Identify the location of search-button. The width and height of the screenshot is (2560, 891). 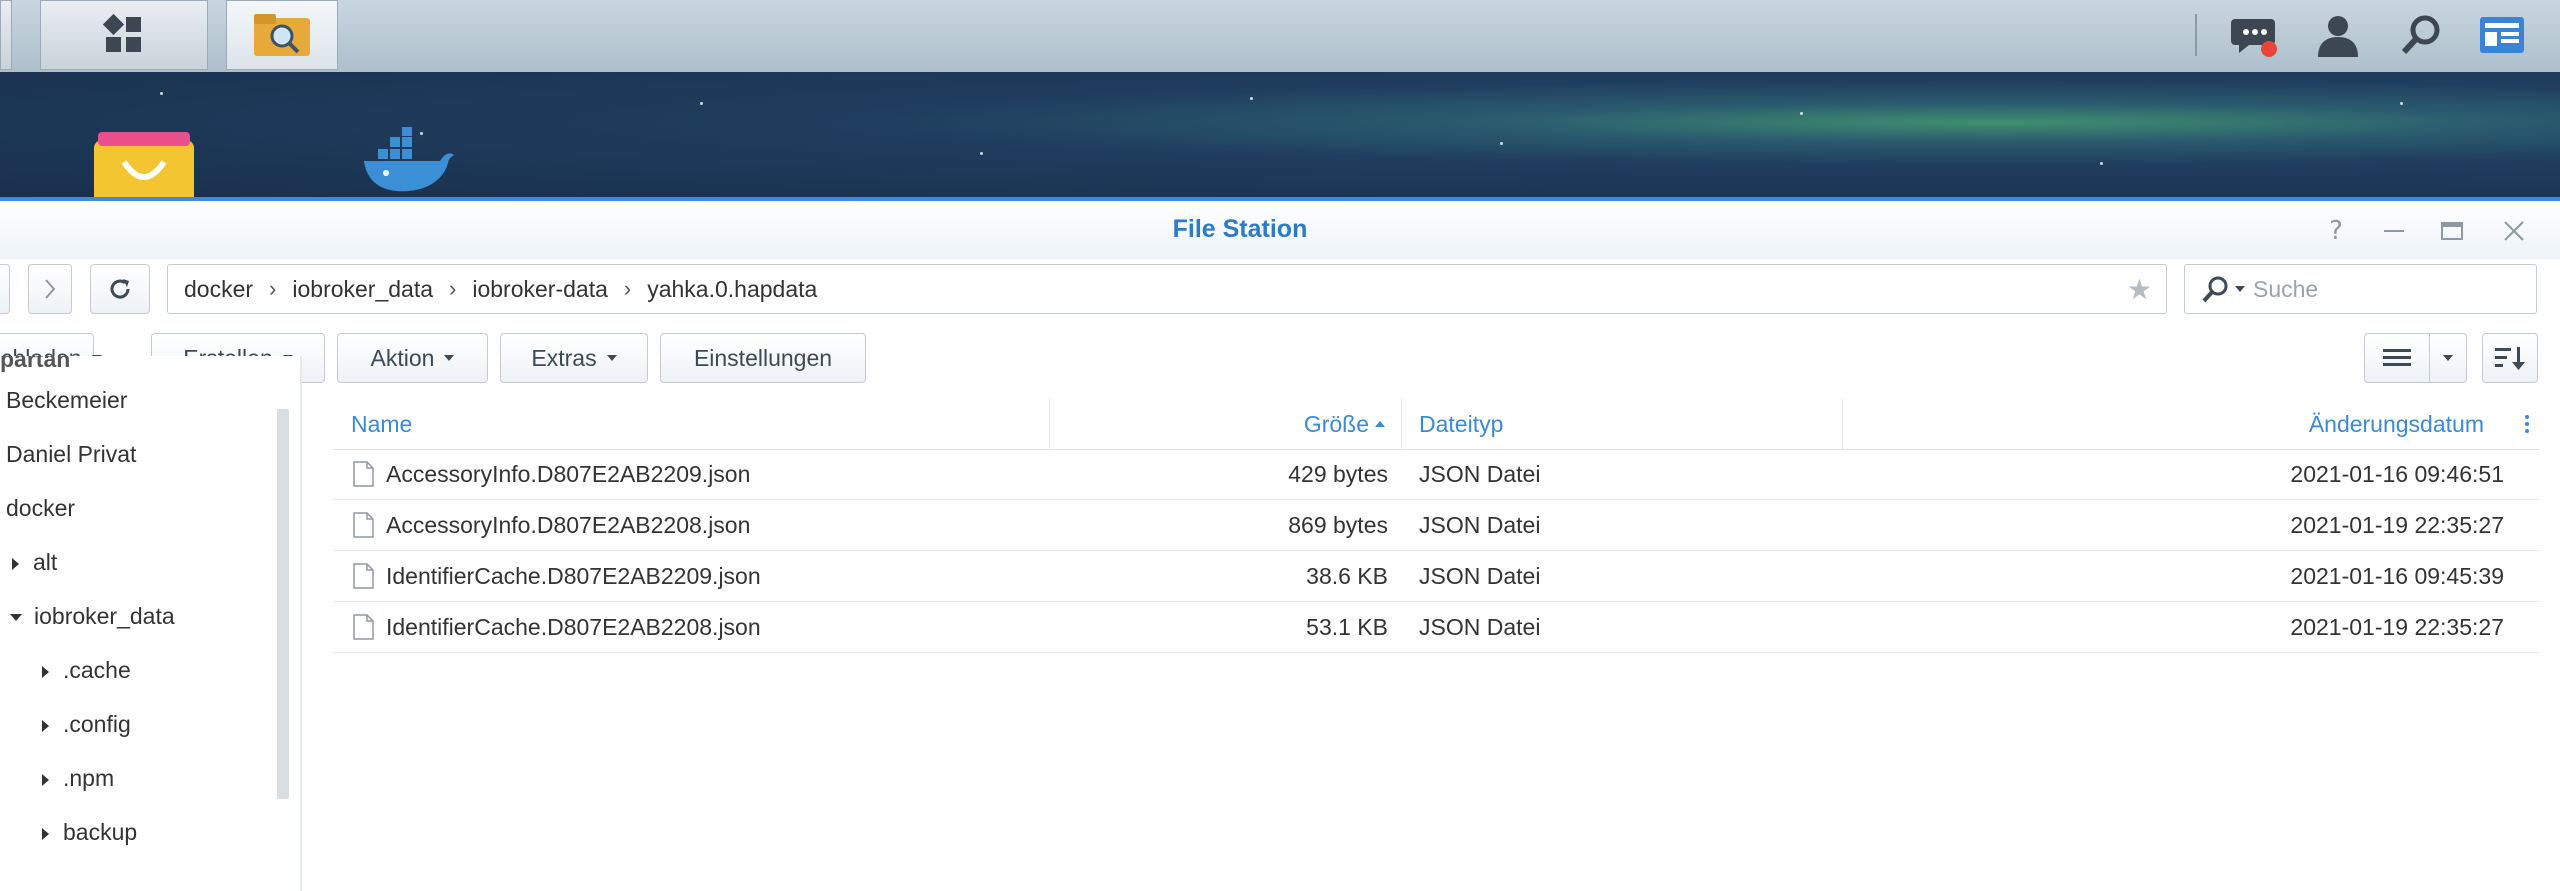
(2421, 35).